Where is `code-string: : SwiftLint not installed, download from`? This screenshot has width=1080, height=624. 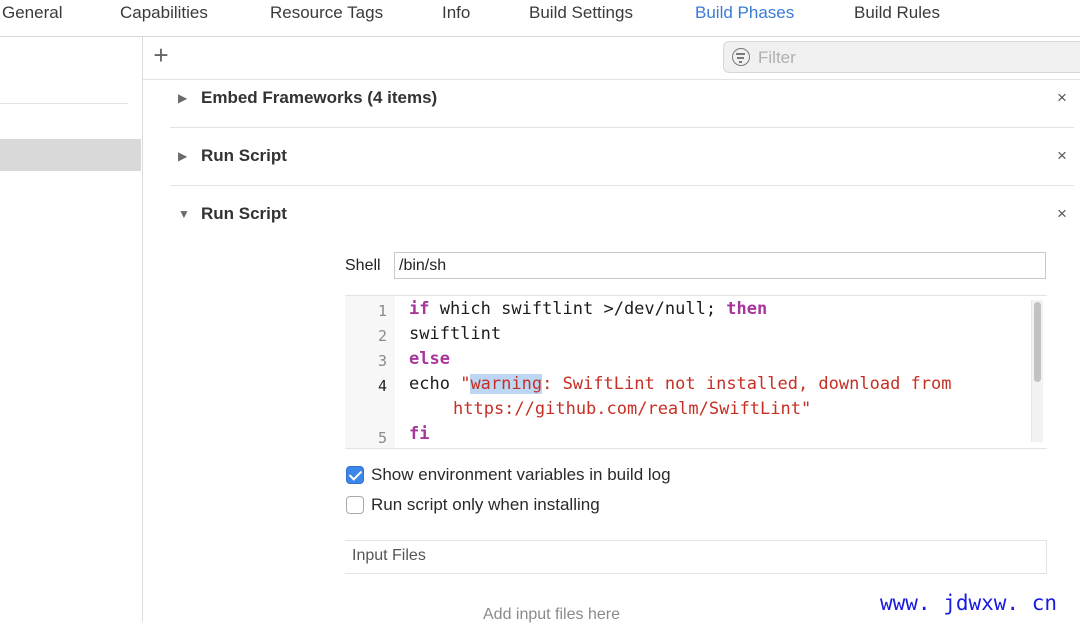
code-string: : SwiftLint not installed, download from is located at coordinates (747, 384).